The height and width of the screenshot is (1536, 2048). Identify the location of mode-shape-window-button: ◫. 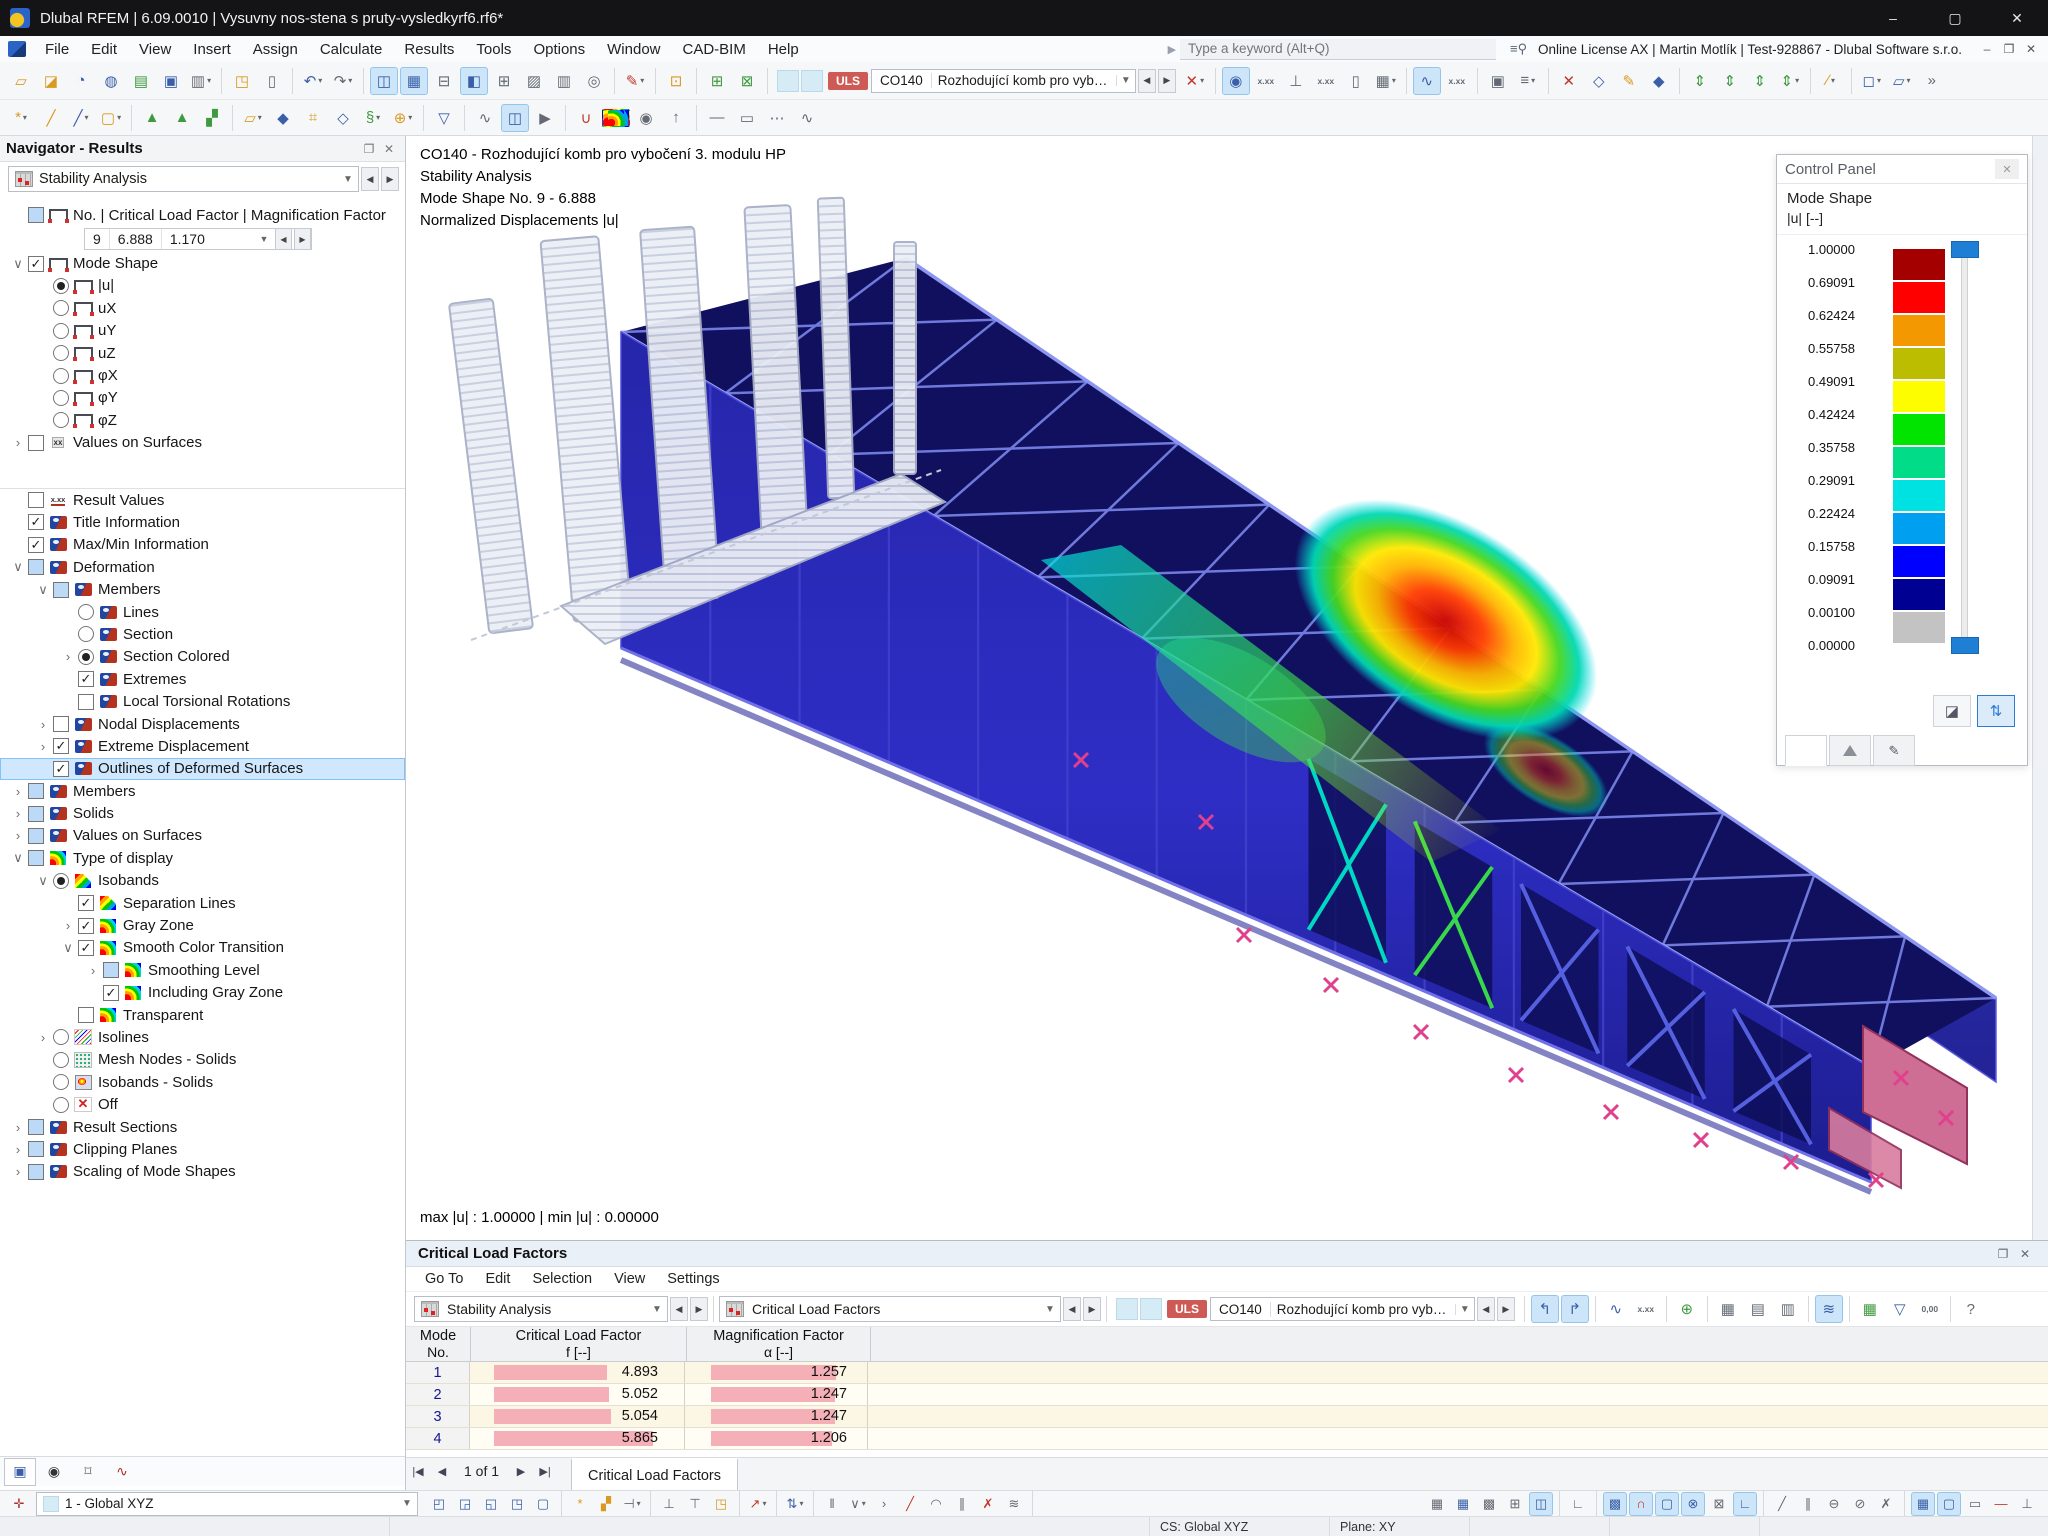
(515, 117).